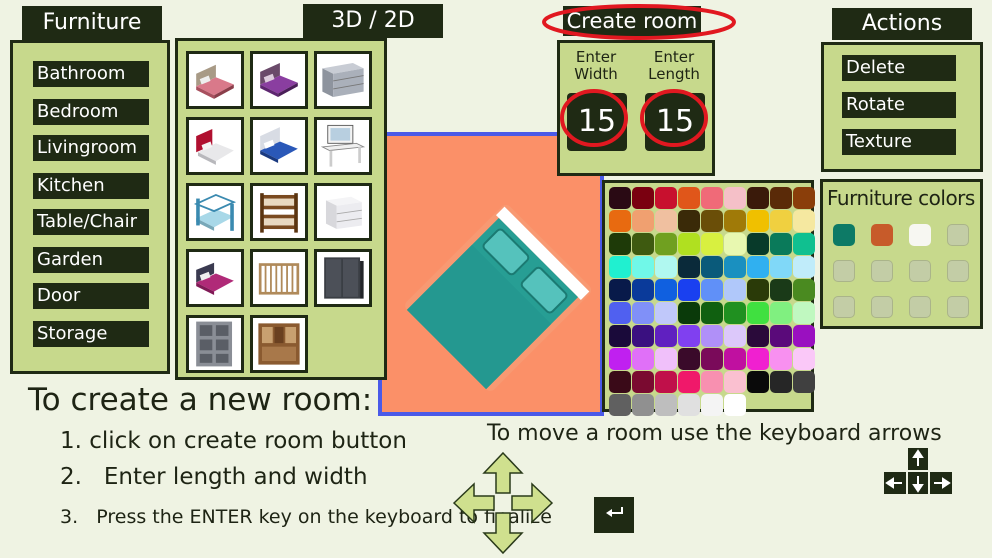 The width and height of the screenshot is (992, 558). What do you see at coordinates (215, 212) in the screenshot?
I see `bunk-bed-blue-icon` at bounding box center [215, 212].